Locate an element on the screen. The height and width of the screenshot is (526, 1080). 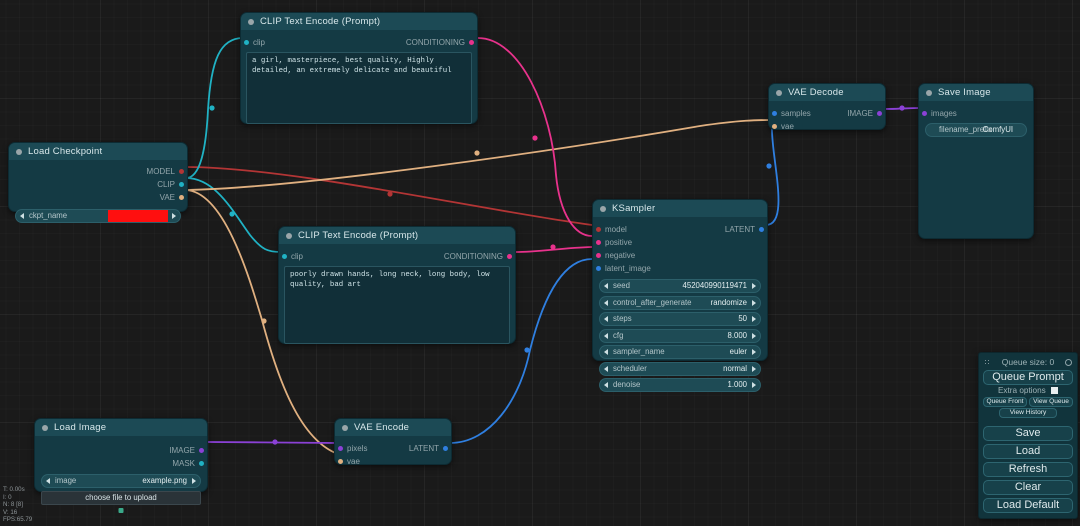
view-history-button: View History is located at coordinates (1028, 413).